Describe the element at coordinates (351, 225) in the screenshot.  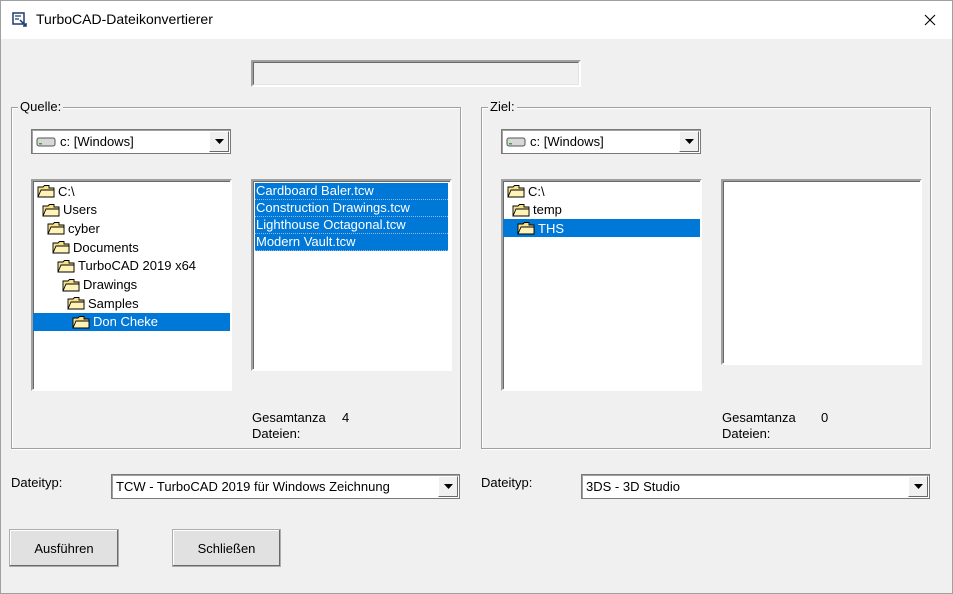
I see `source-file-item: Lighthouse Octagonal.tcw` at that location.